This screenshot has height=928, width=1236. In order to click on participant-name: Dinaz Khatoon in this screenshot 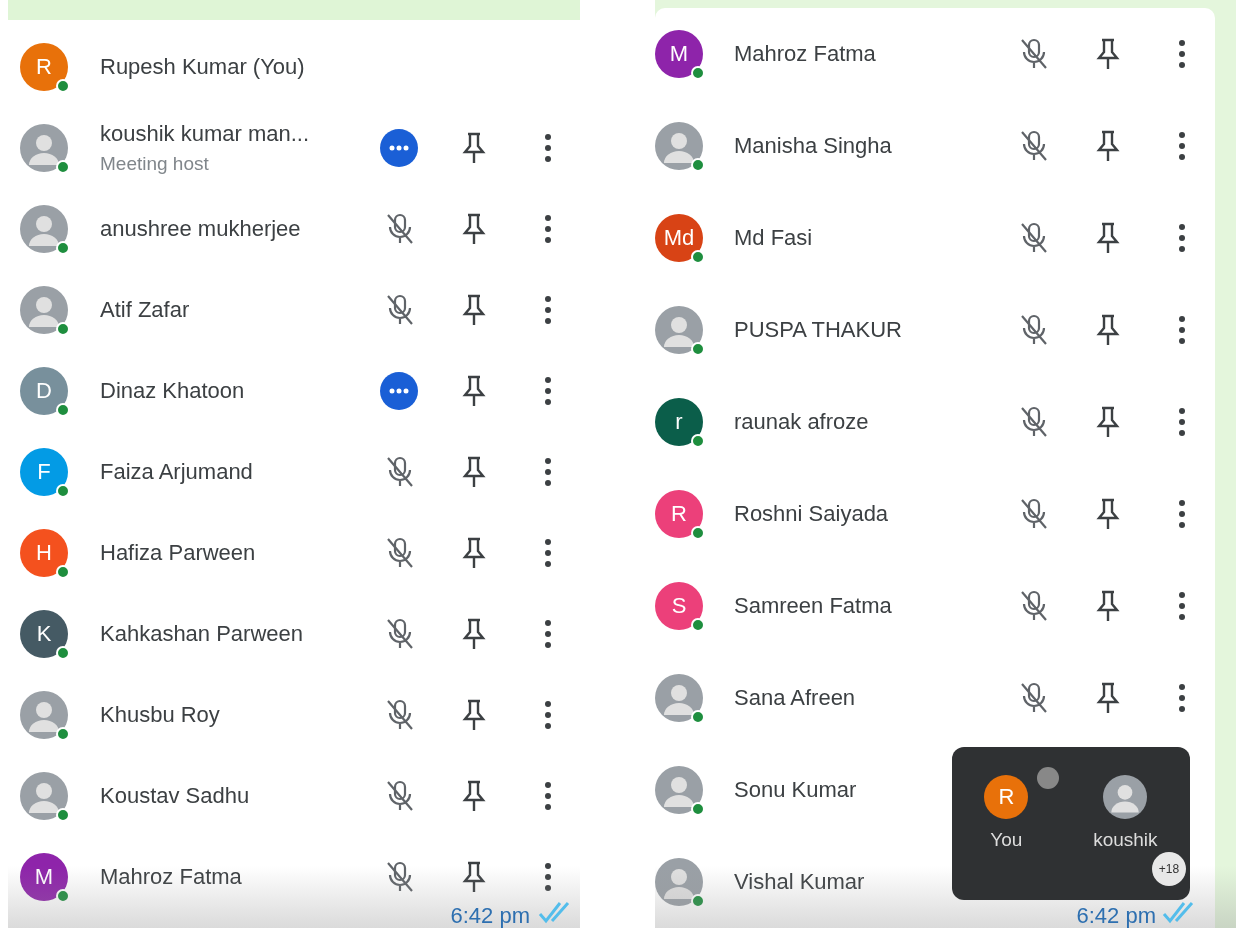, I will do `click(173, 390)`.